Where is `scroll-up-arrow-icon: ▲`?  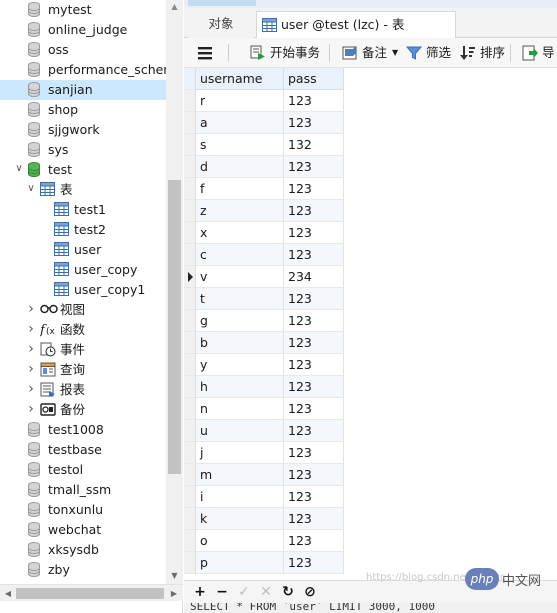 scroll-up-arrow-icon: ▲ is located at coordinates (174, 7).